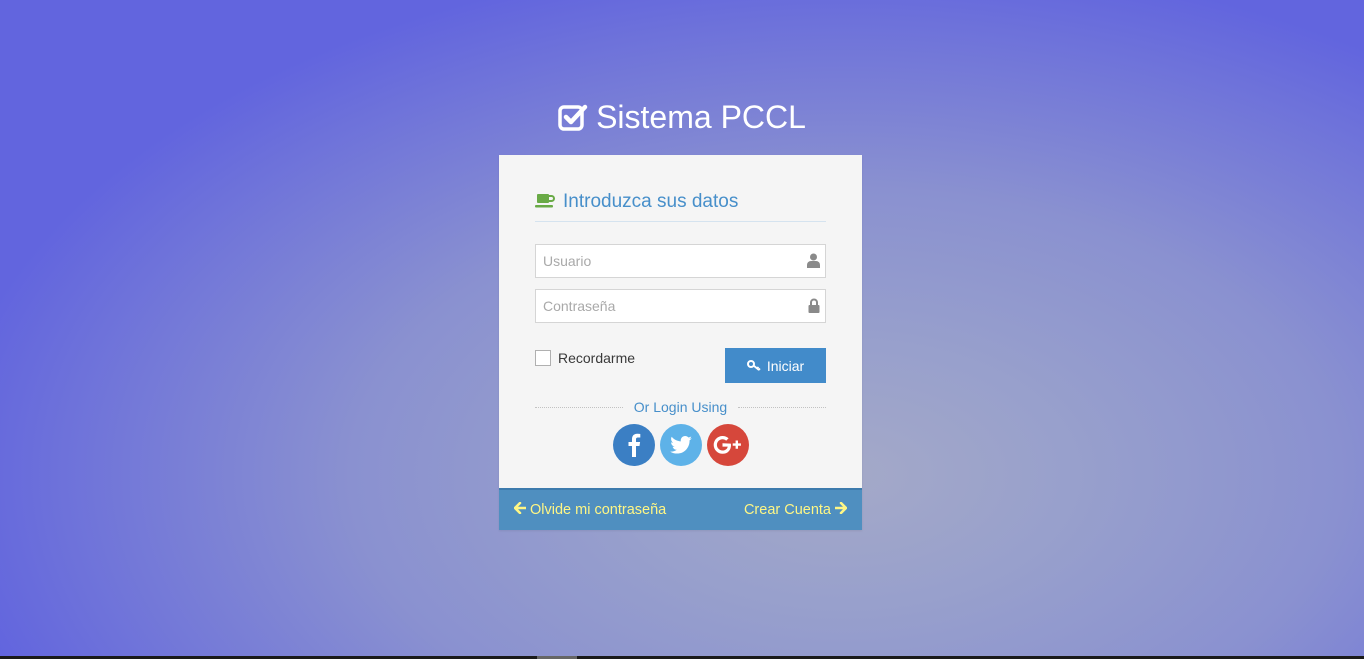 The width and height of the screenshot is (1364, 659). Describe the element at coordinates (543, 358) in the screenshot. I see `remember-checkbox` at that location.